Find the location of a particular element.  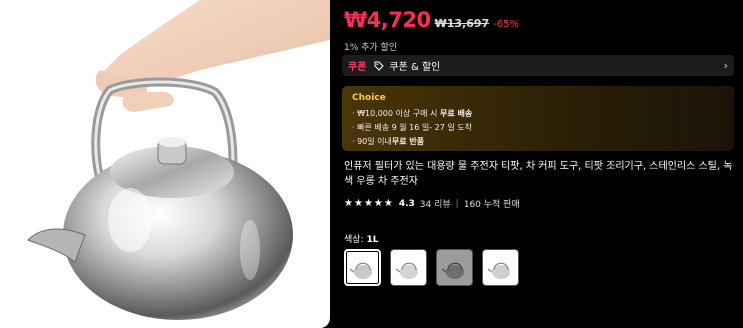

free-shipping-bold: 무료 배송 is located at coordinates (456, 113).